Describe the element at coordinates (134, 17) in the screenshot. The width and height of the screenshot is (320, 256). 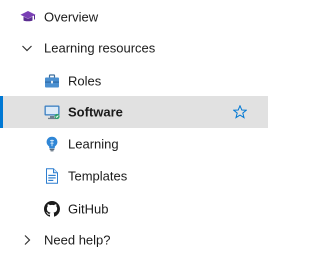
I see `nav-item-overview: Overview` at that location.